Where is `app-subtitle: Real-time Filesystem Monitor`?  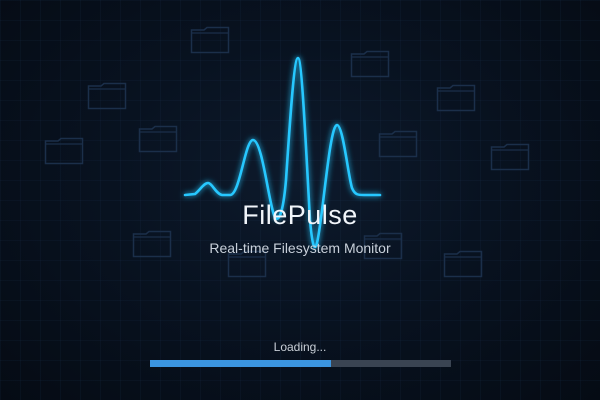
app-subtitle: Real-time Filesystem Monitor is located at coordinates (300, 248).